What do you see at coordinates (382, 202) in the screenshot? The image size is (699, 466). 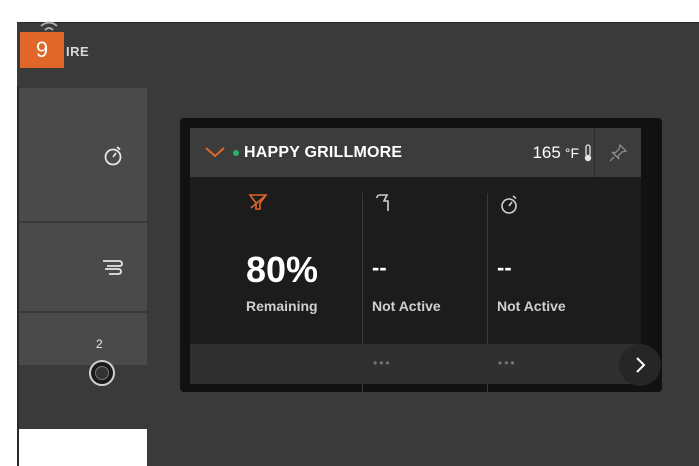 I see `probe-icon` at bounding box center [382, 202].